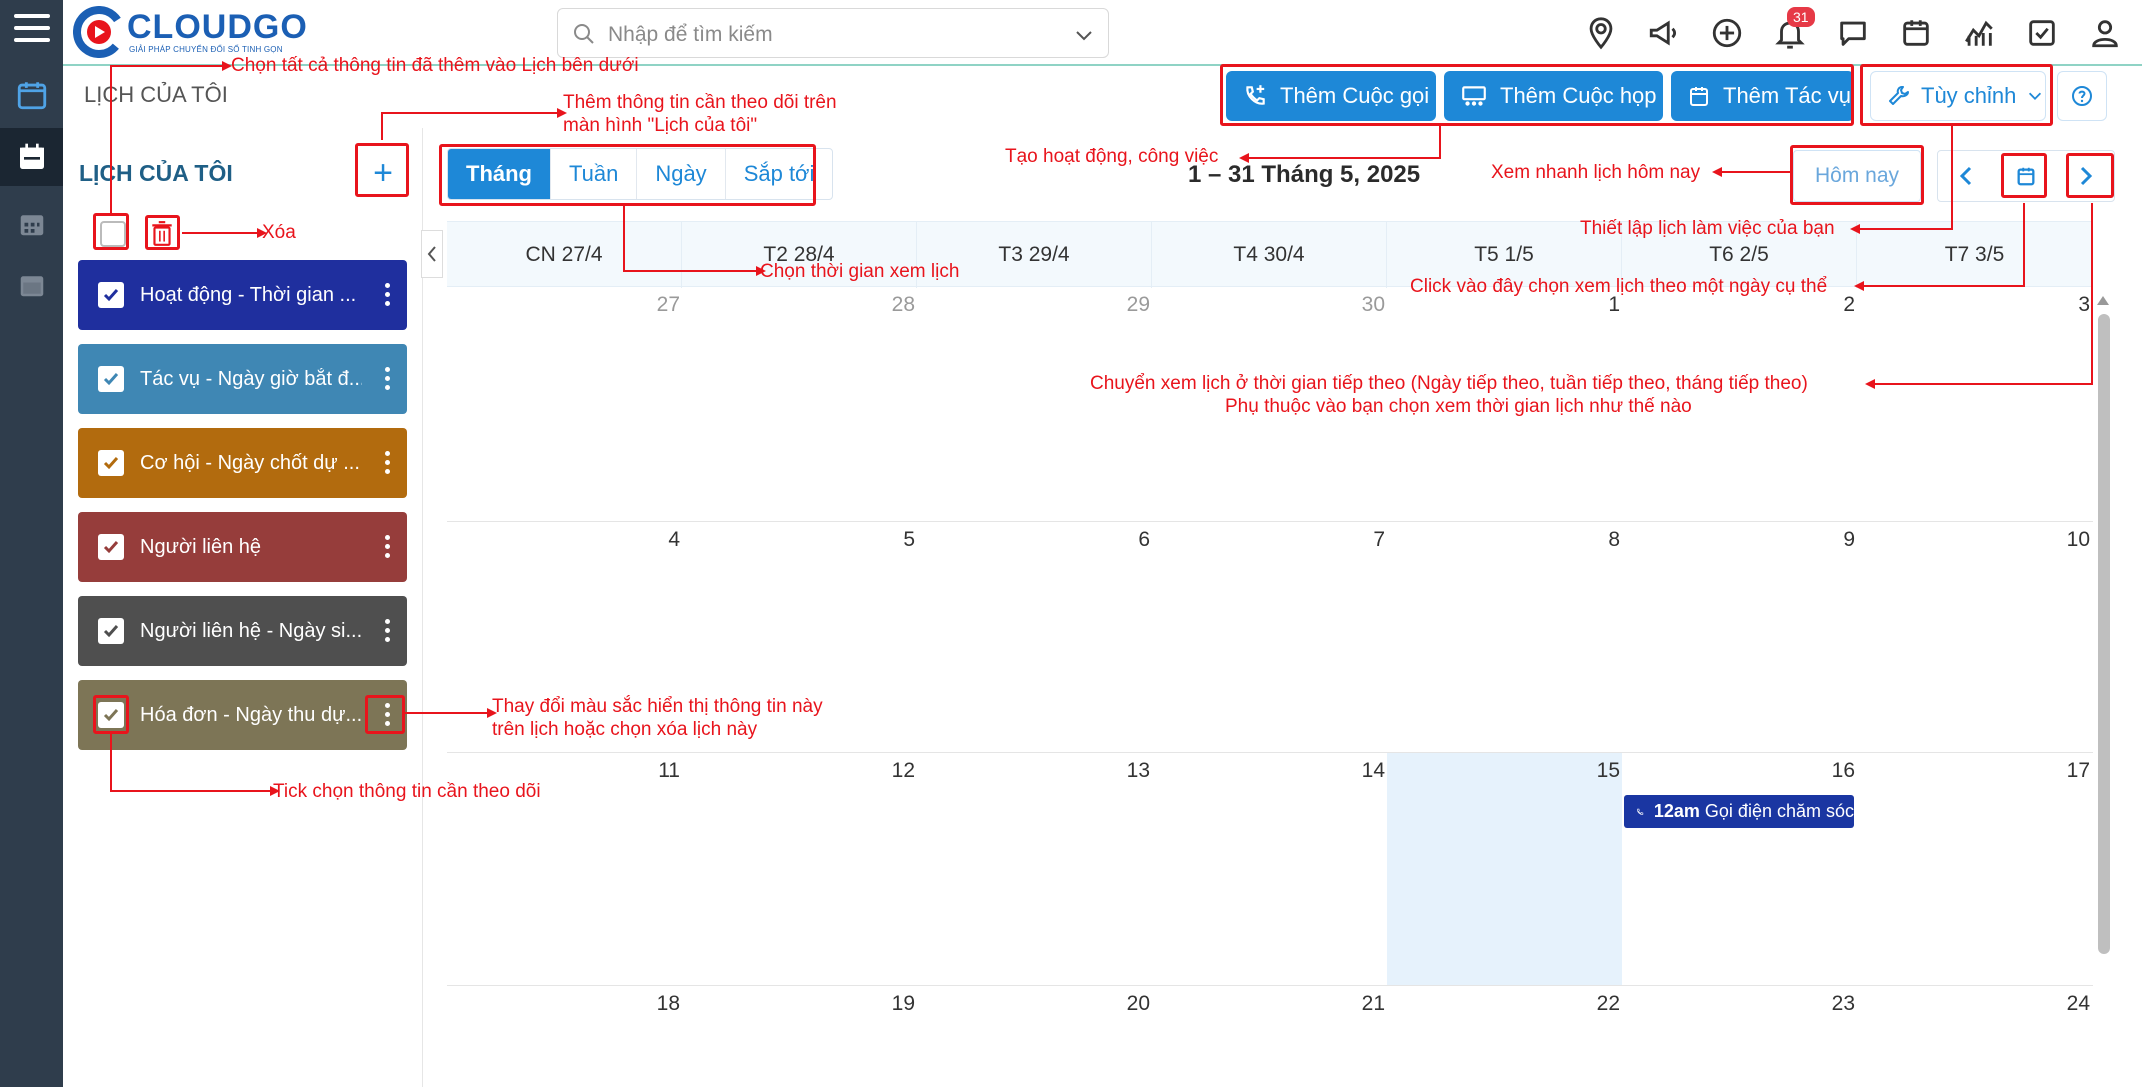 This screenshot has height=1087, width=2142. What do you see at coordinates (799, 302) in the screenshot?
I see `day-cell: 28` at bounding box center [799, 302].